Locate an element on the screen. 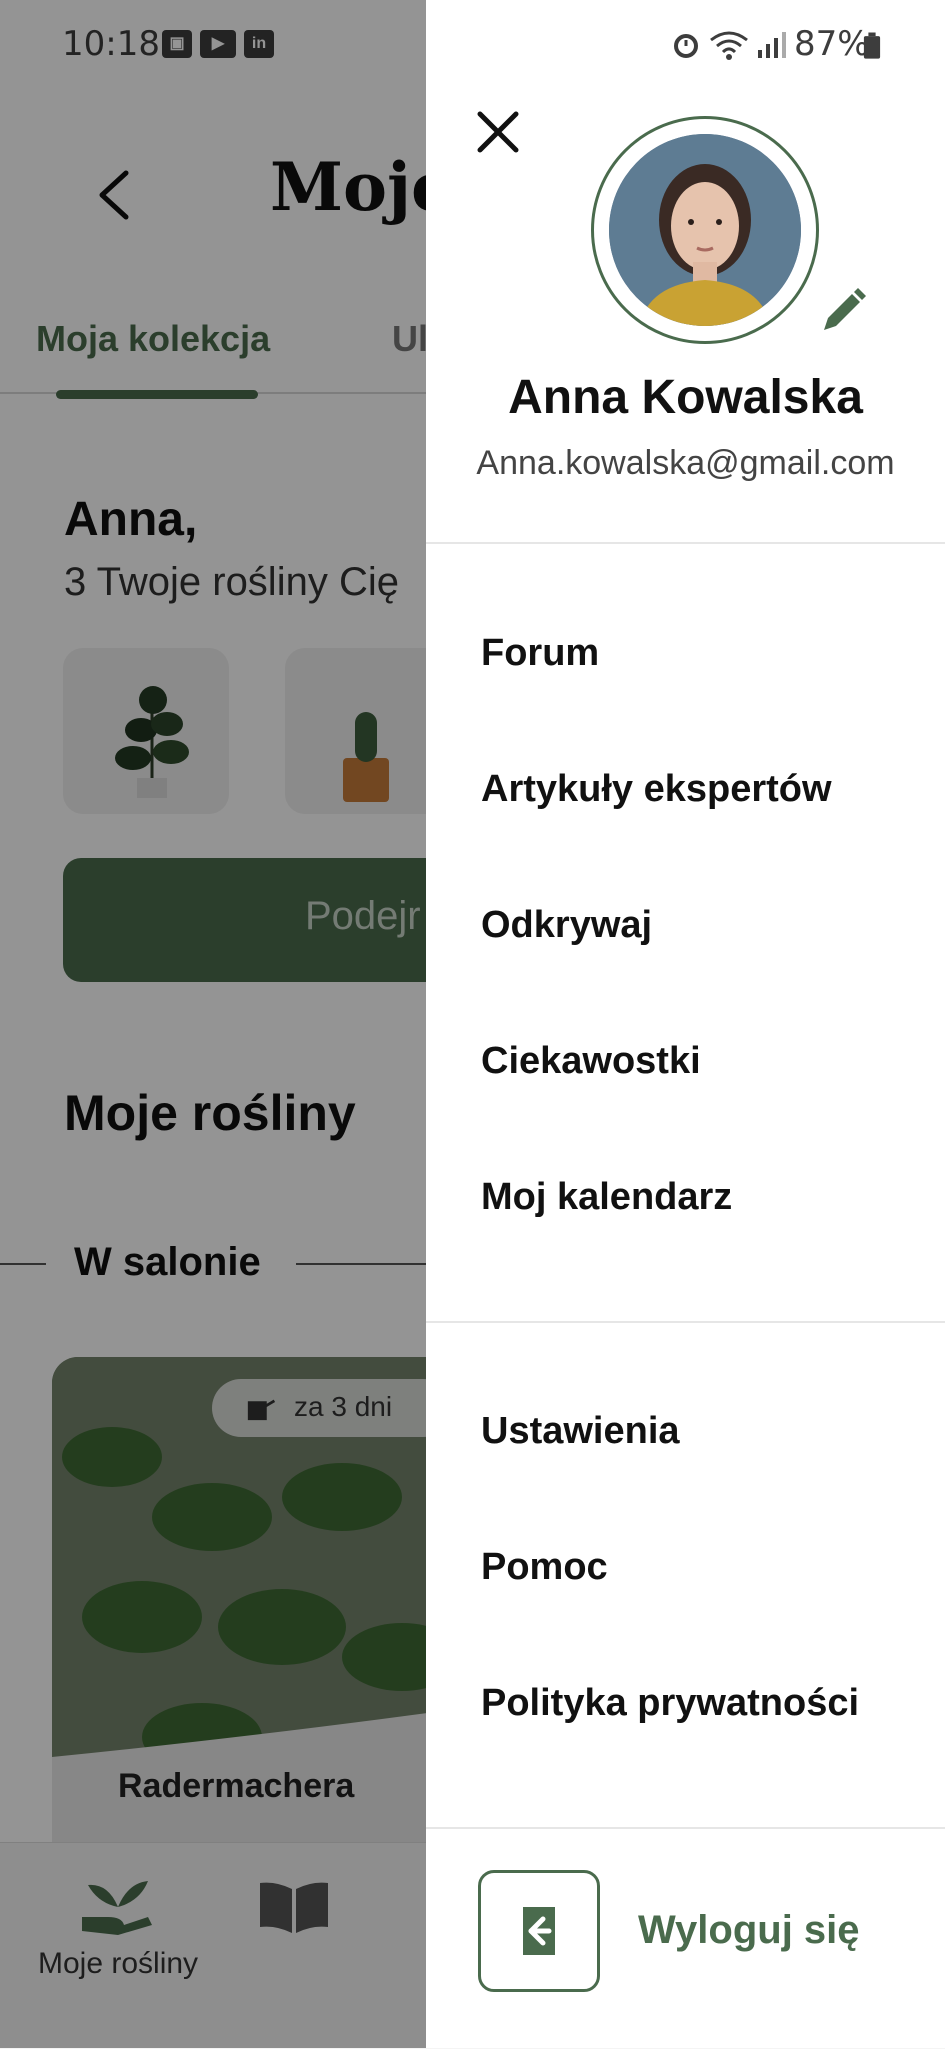 This screenshot has height=2049, width=945. close-icon is located at coordinates (498, 132).